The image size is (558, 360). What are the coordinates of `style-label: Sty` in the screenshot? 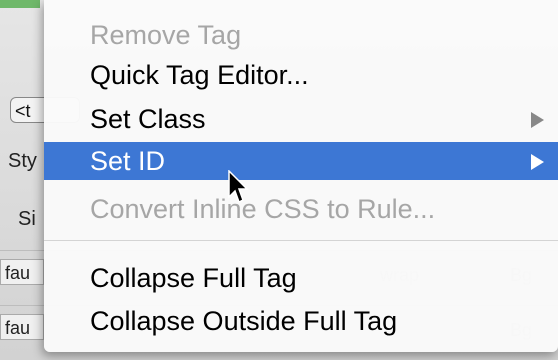 It's located at (22, 161).